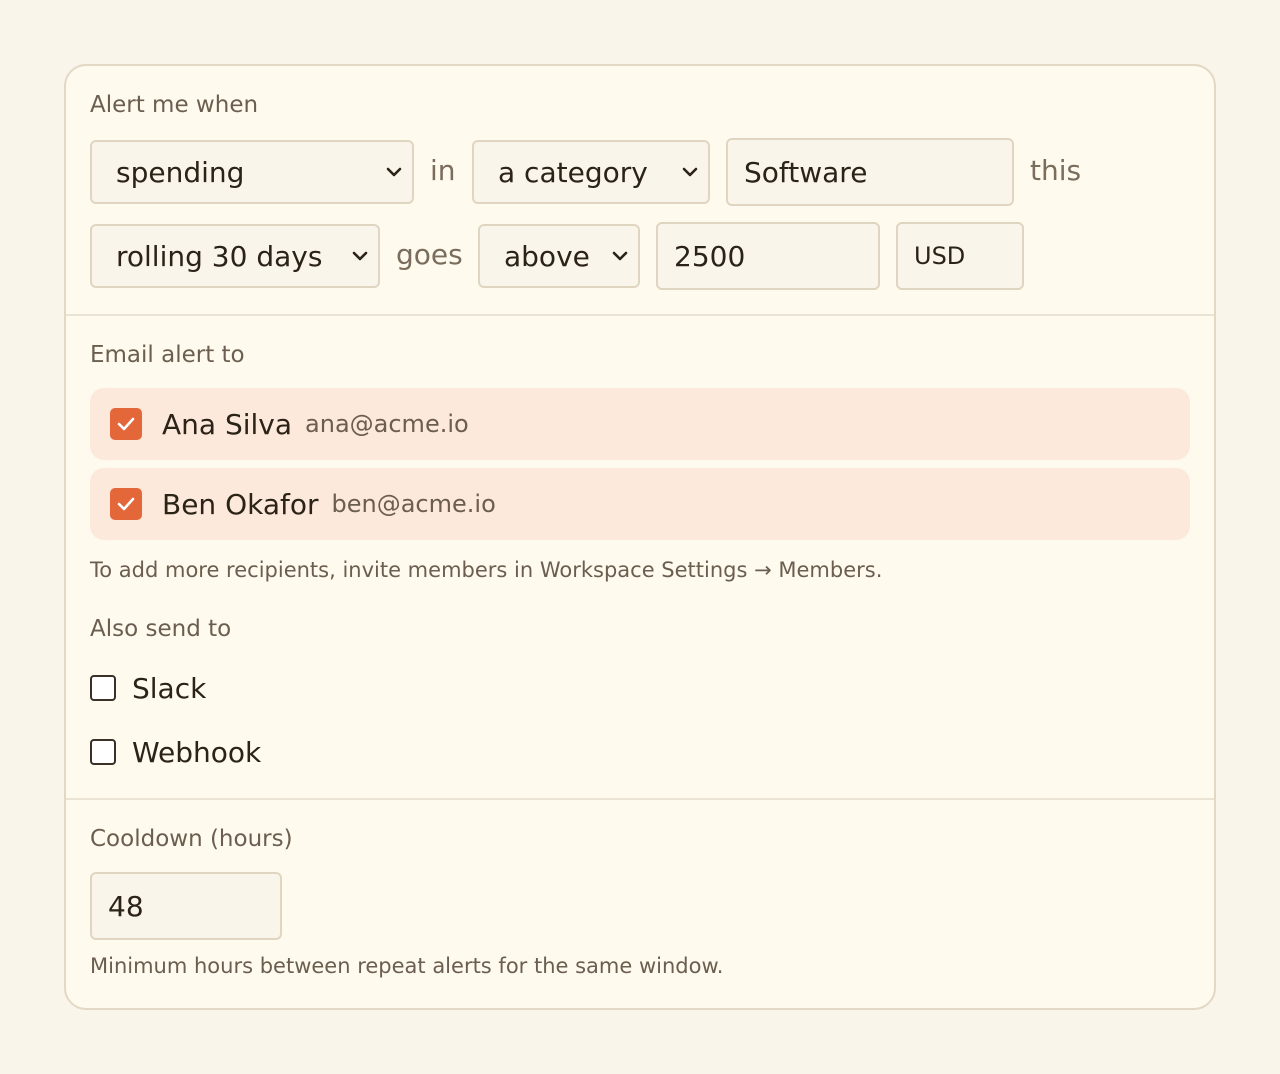  What do you see at coordinates (1056, 170) in the screenshot?
I see `connector-this: this` at bounding box center [1056, 170].